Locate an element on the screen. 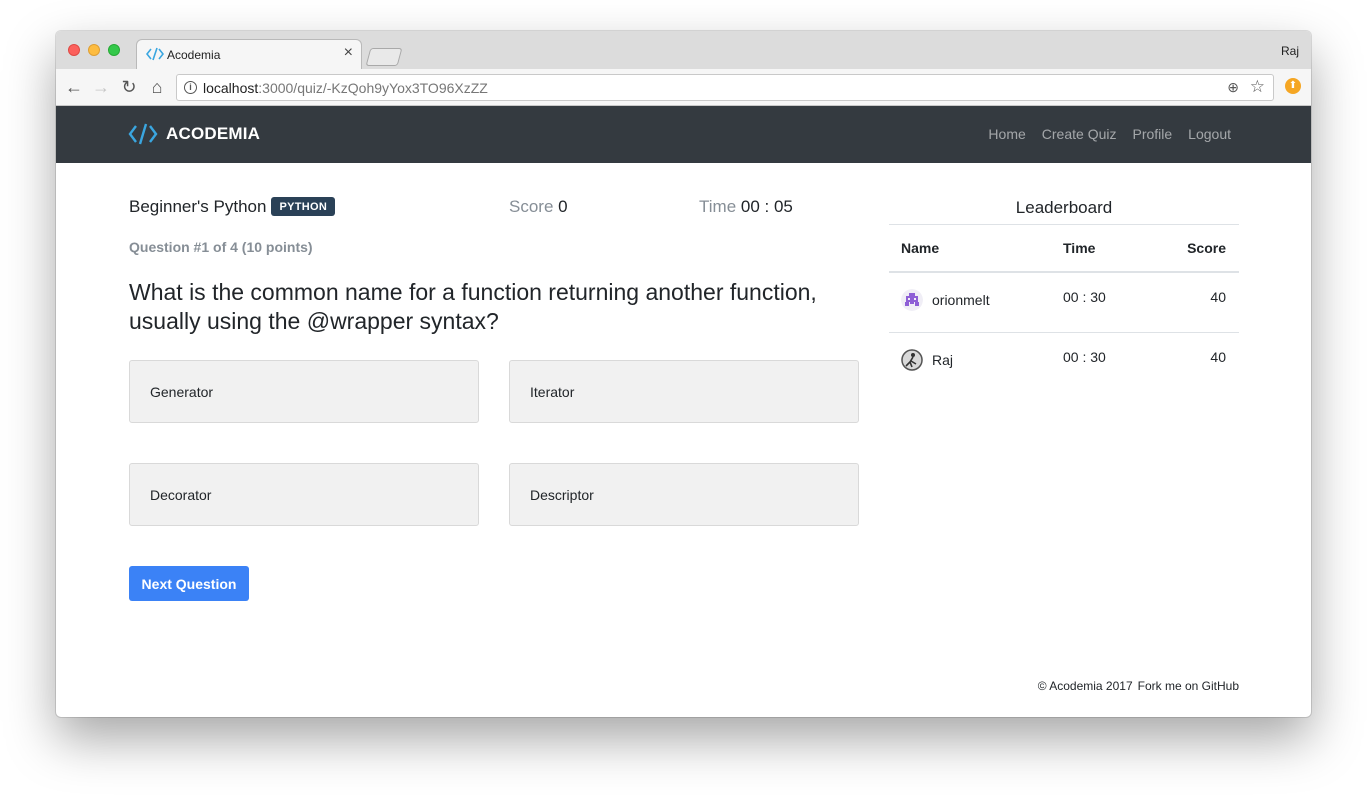 The height and width of the screenshot is (798, 1367). url-host: localhost is located at coordinates (231, 88).